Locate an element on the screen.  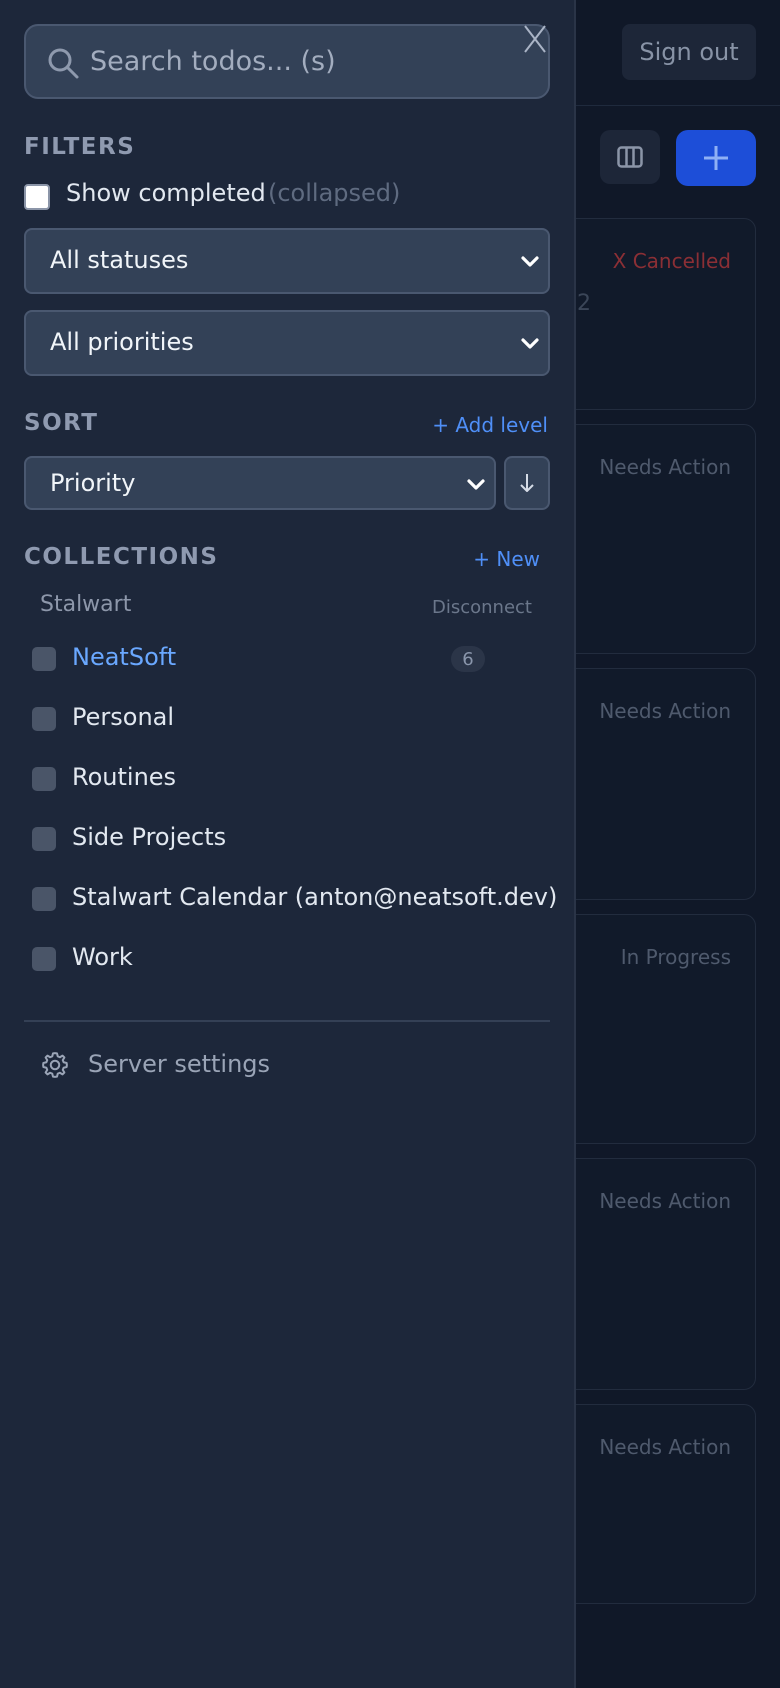
collapsed-hint: (collapsed) is located at coordinates (334, 193).